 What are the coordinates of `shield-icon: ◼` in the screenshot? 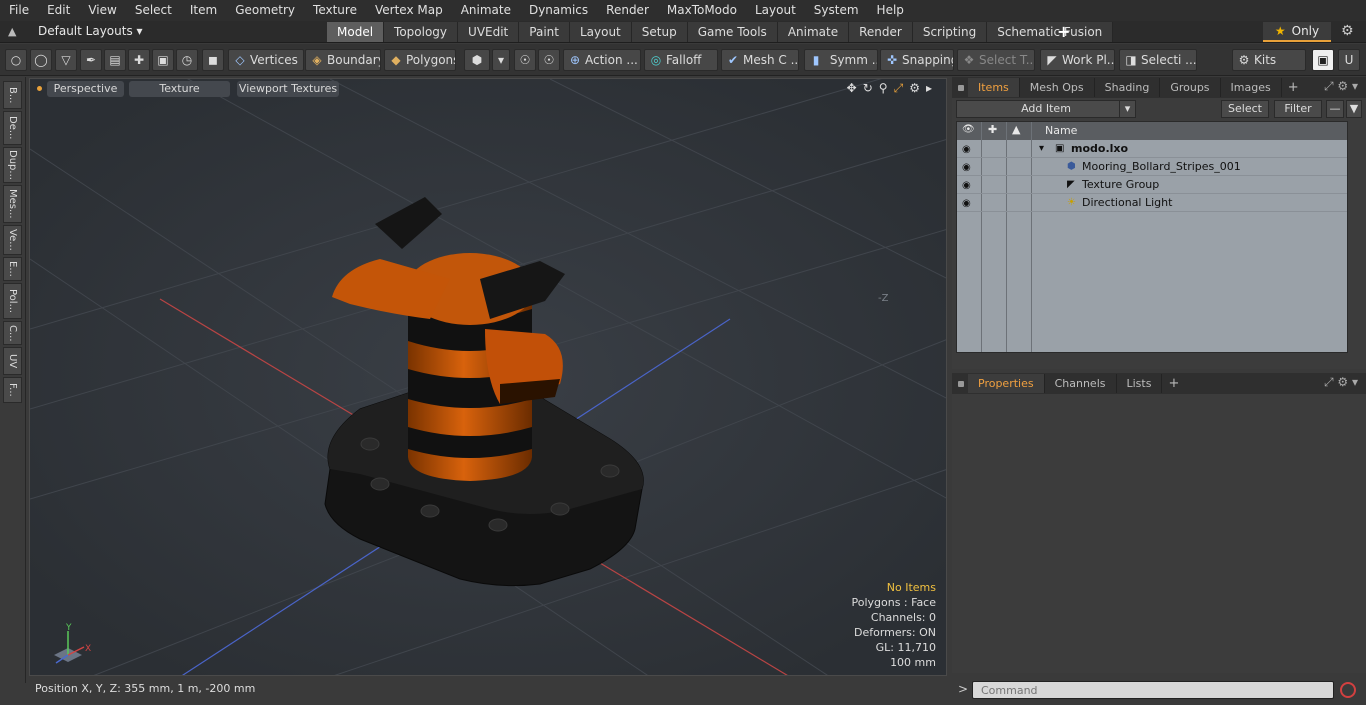 It's located at (213, 60).